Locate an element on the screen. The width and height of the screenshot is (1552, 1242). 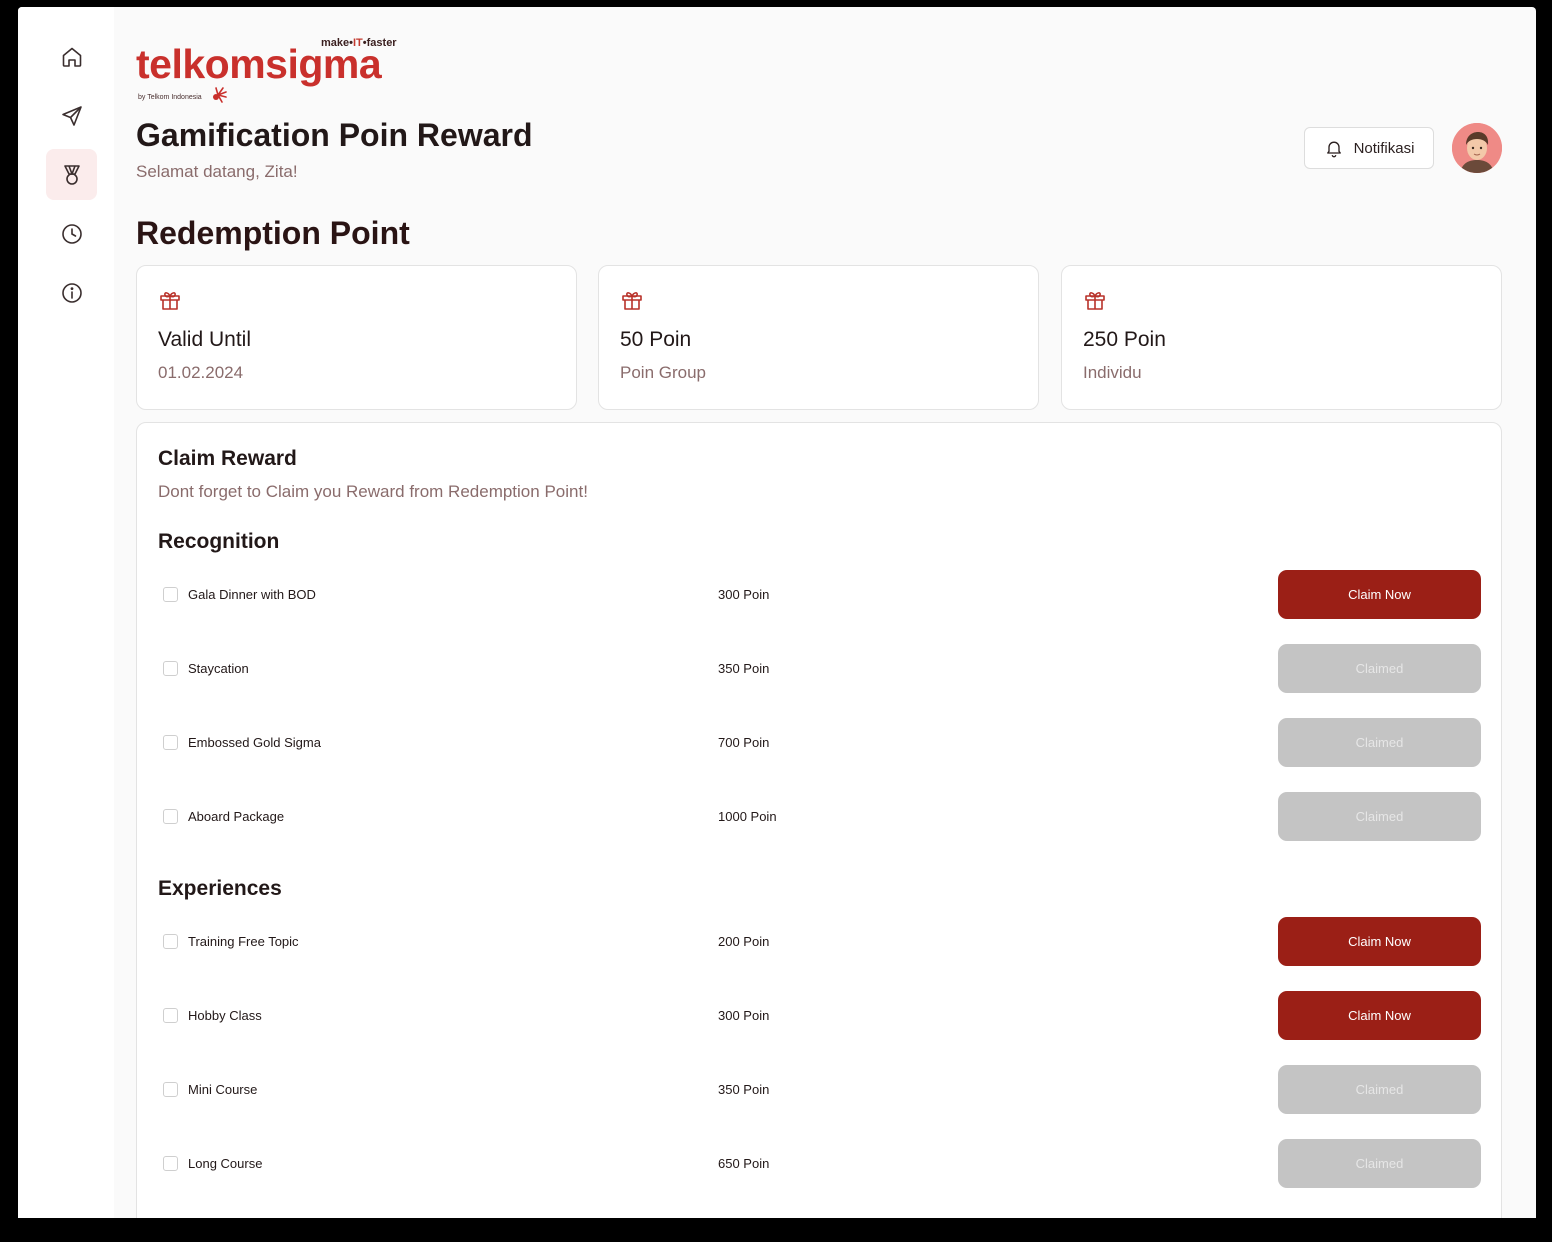
home-icon is located at coordinates (71, 57).